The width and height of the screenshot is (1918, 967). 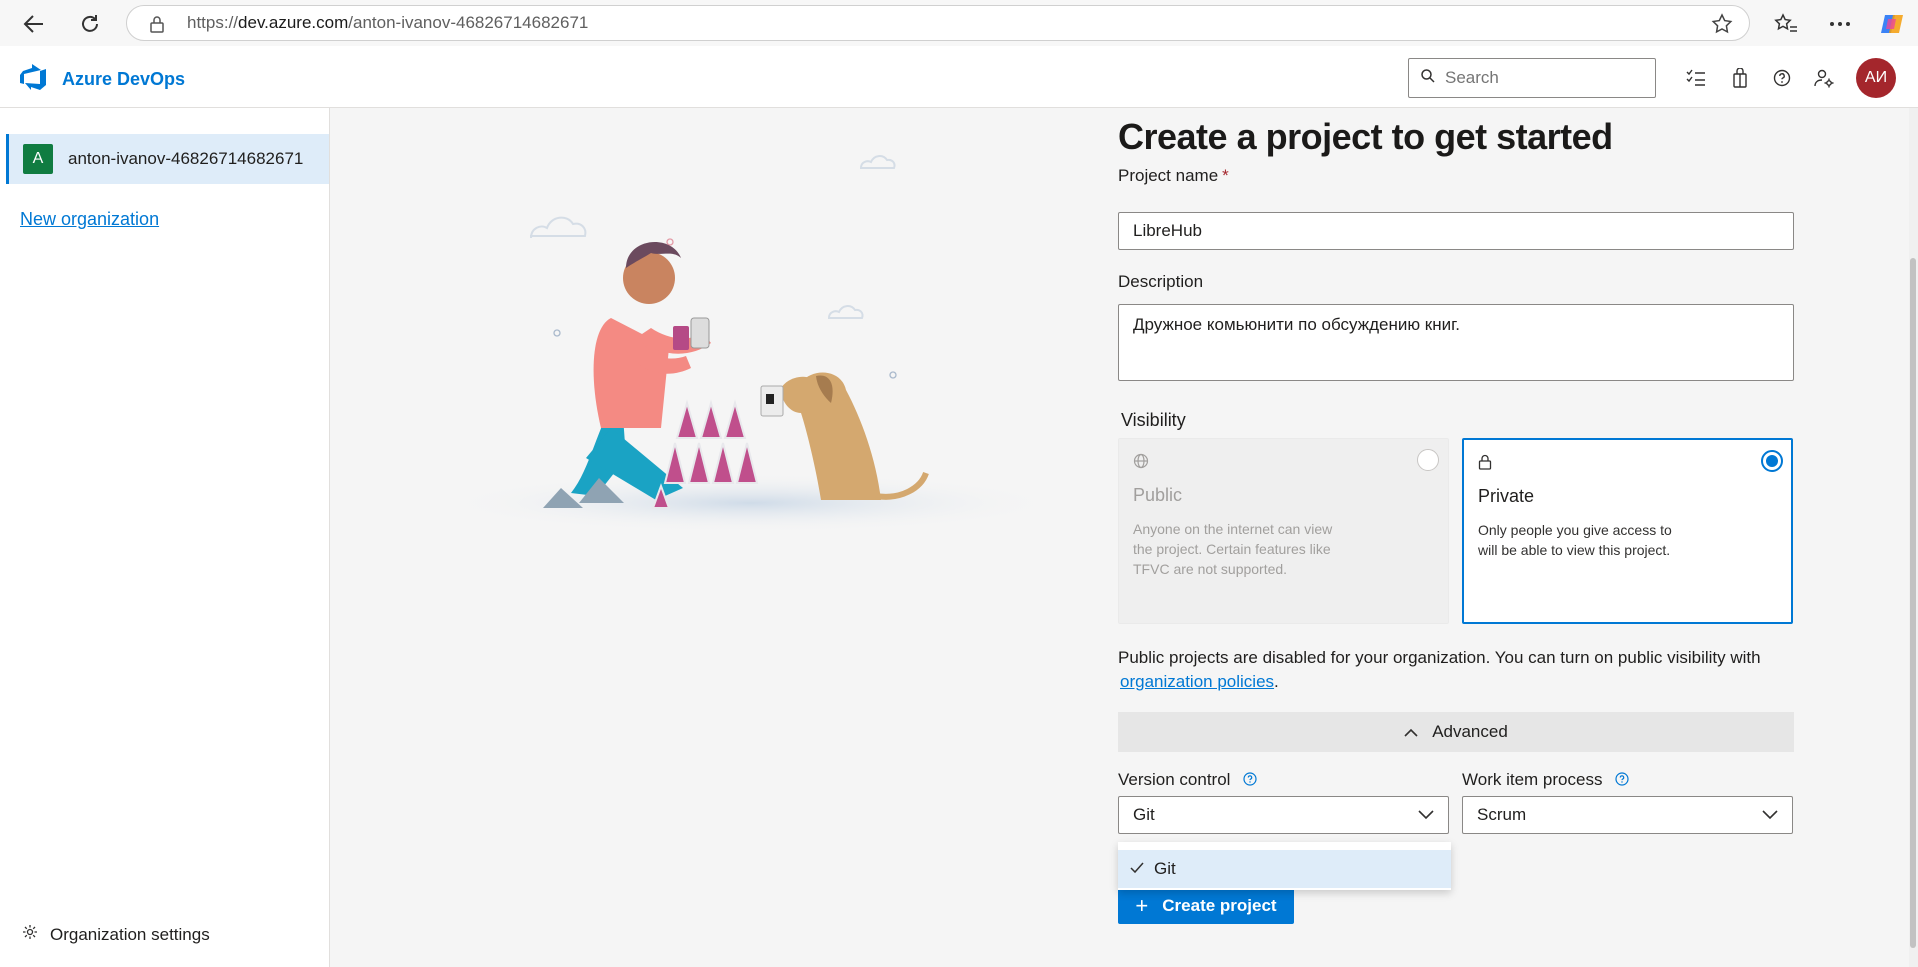 I want to click on project-name-label-text: Project name, so click(x=1168, y=175).